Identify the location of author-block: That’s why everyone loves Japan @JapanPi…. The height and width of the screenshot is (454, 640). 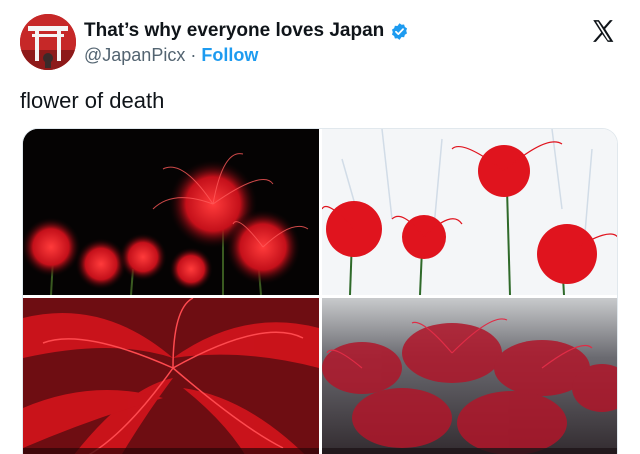
(246, 43).